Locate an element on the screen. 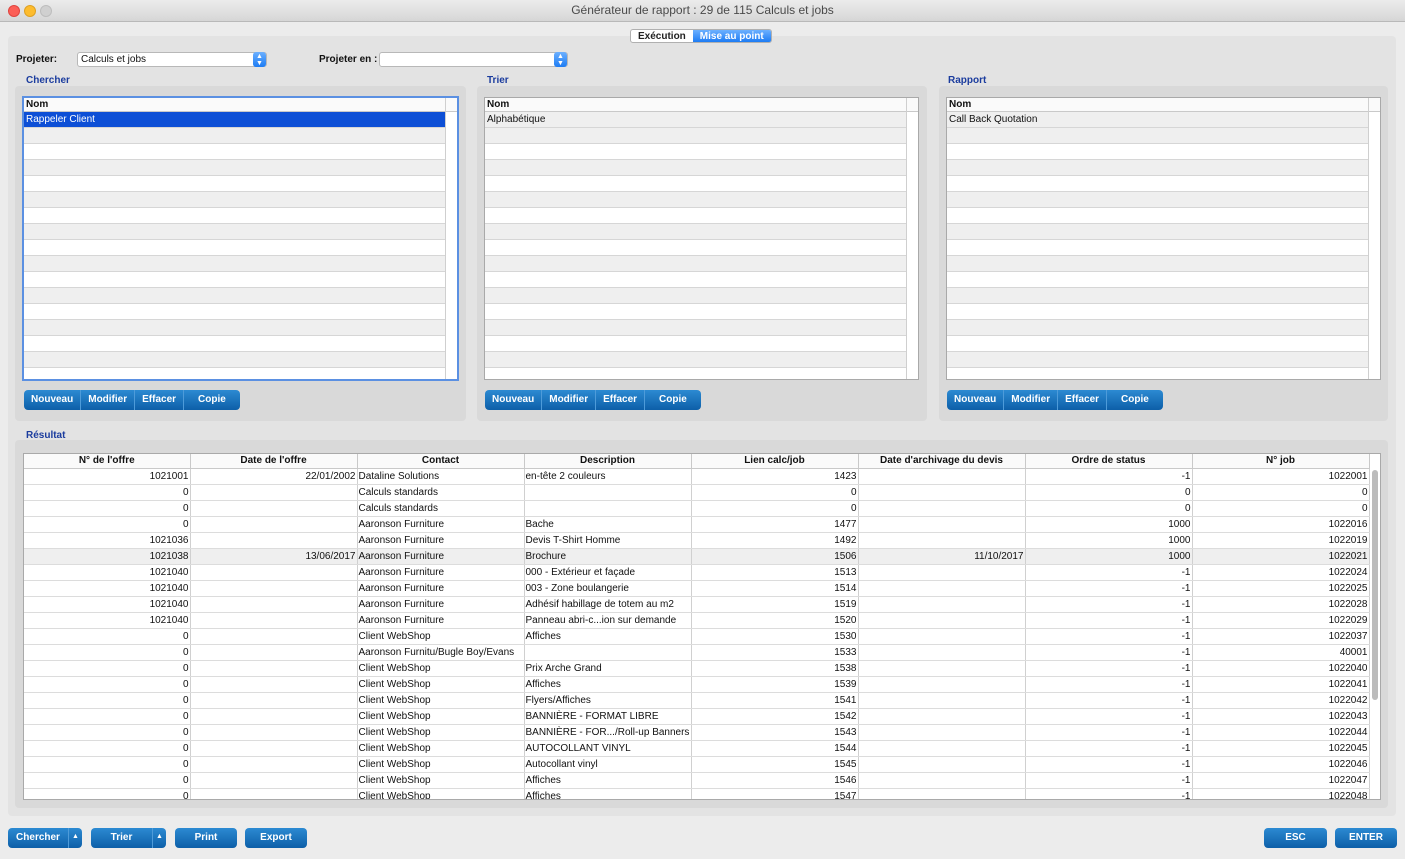 This screenshot has height=859, width=1405. table-cell: 1022040 is located at coordinates (1281, 668).